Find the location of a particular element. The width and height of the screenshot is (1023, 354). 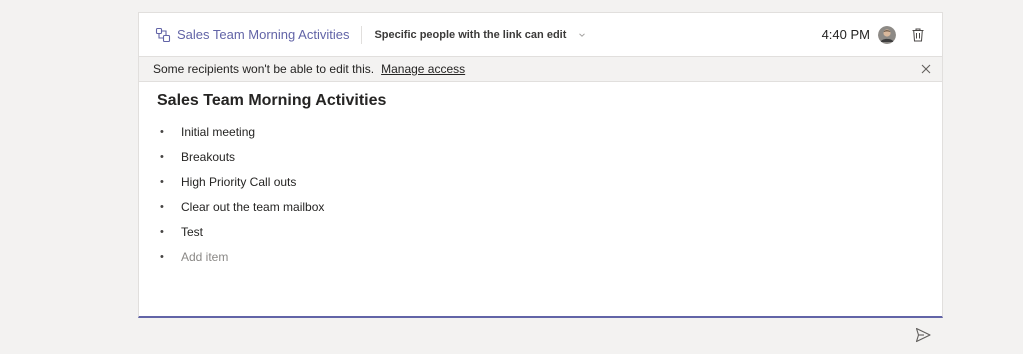

close-icon is located at coordinates (926, 69).